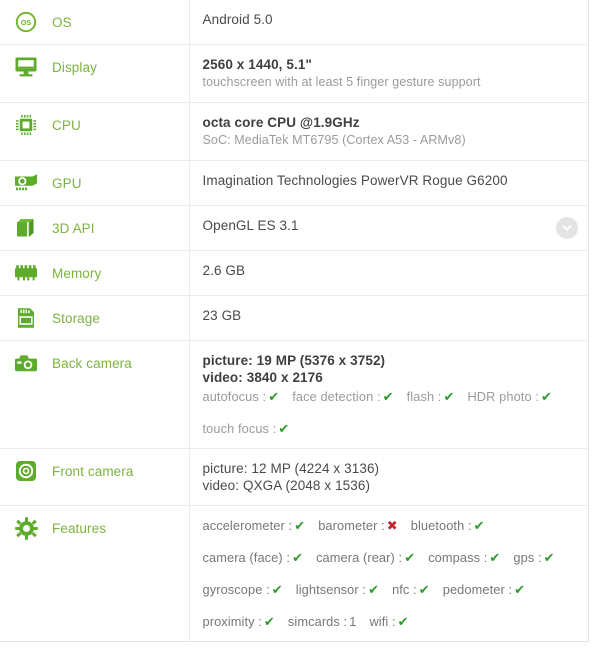 This screenshot has height=650, width=605. Describe the element at coordinates (250, 225) in the screenshot. I see `value-primary-3d-api: OpenGL ES 3.1` at that location.